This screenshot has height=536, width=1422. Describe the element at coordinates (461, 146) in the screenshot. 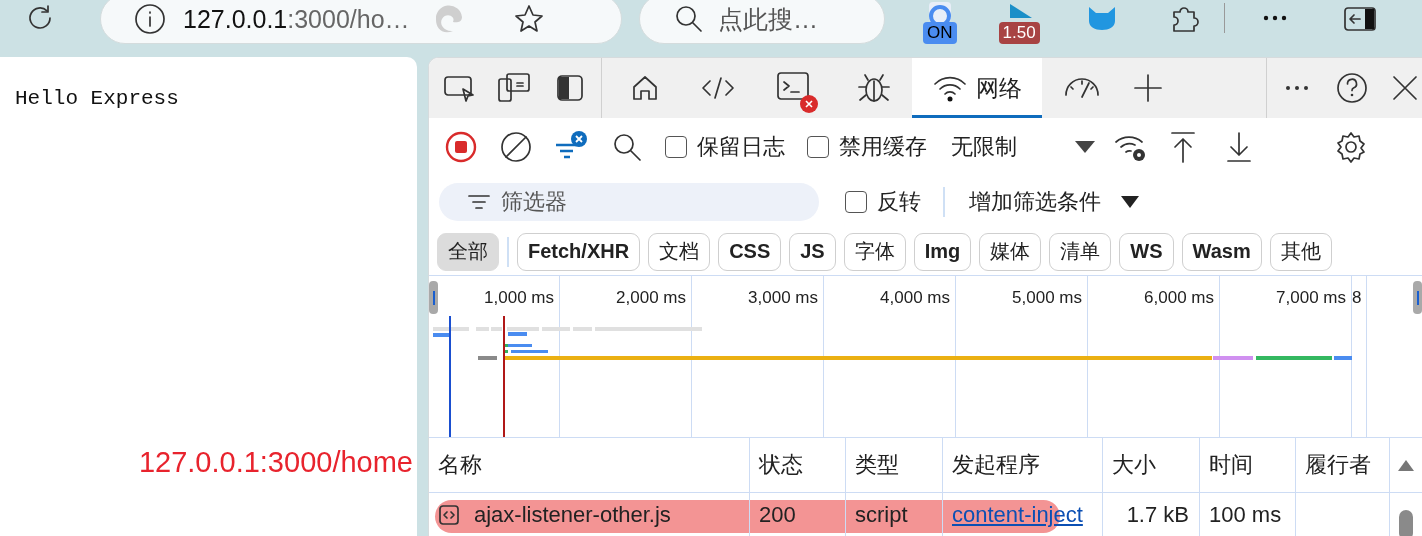

I see `record-icon` at that location.